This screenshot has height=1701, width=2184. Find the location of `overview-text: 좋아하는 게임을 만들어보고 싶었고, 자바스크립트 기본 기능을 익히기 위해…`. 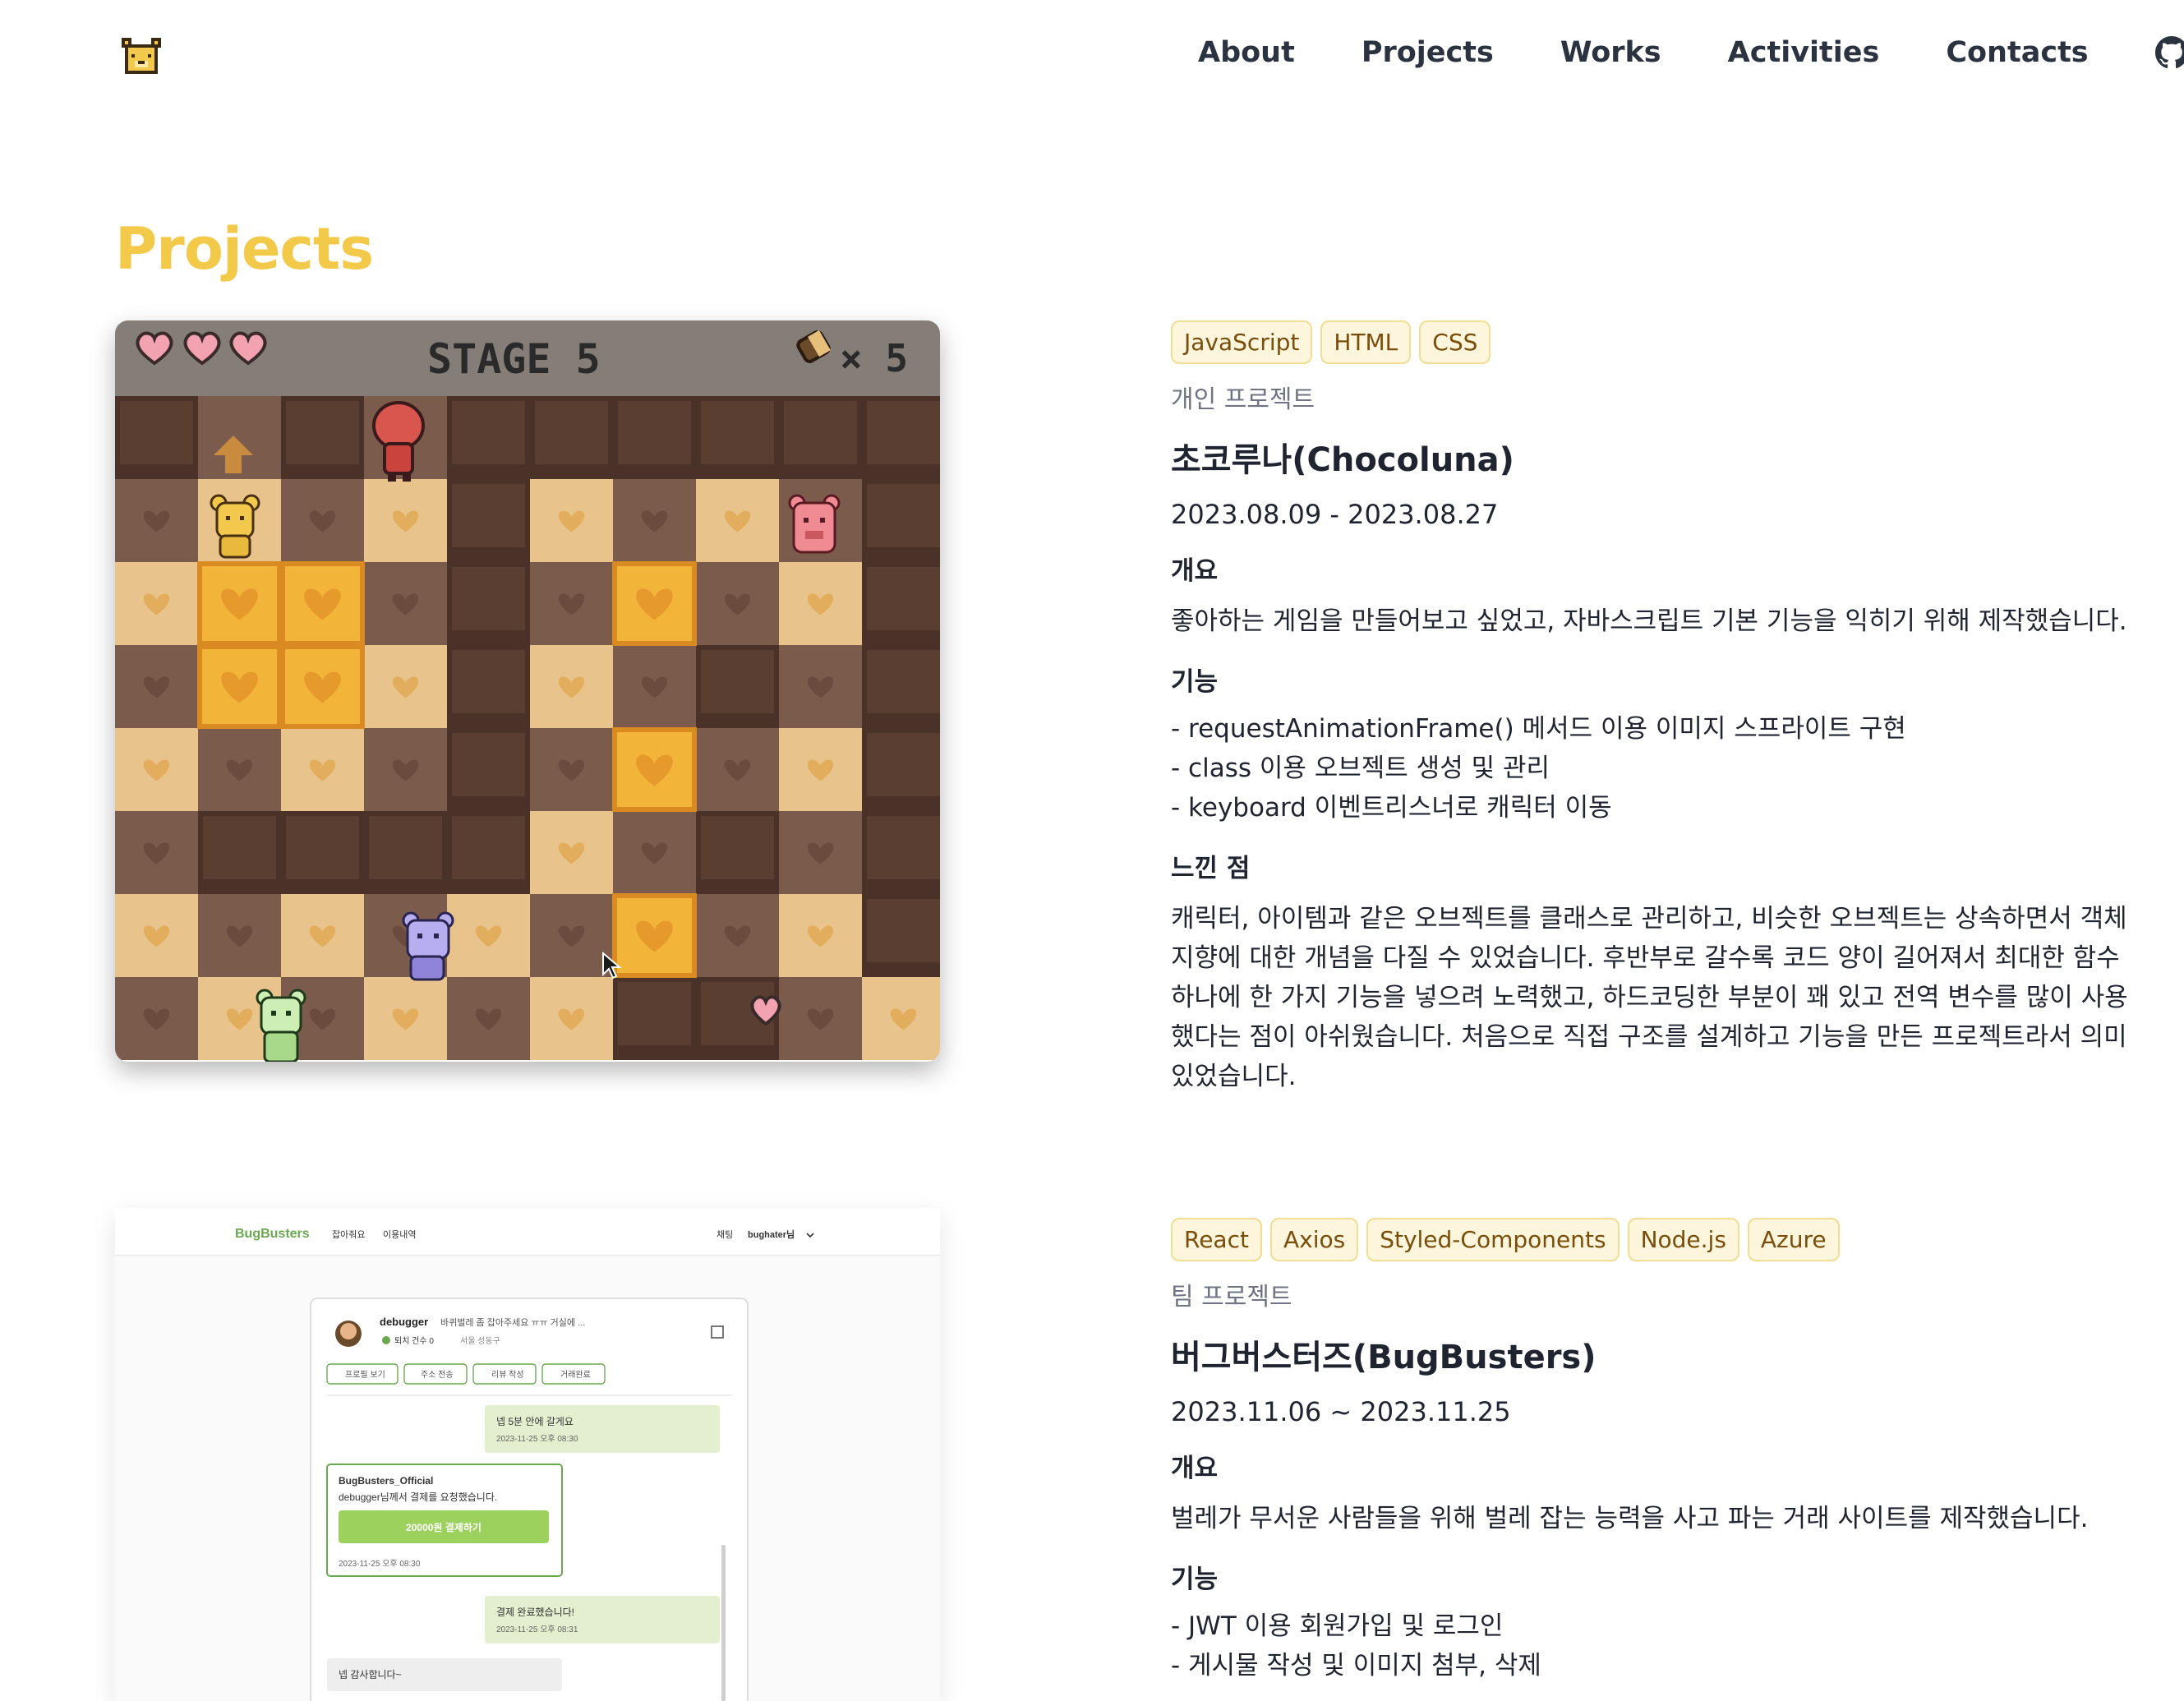

overview-text: 좋아하는 게임을 만들어보고 싶었고, 자바스크립트 기본 기능을 익히기 위해… is located at coordinates (1649, 621).